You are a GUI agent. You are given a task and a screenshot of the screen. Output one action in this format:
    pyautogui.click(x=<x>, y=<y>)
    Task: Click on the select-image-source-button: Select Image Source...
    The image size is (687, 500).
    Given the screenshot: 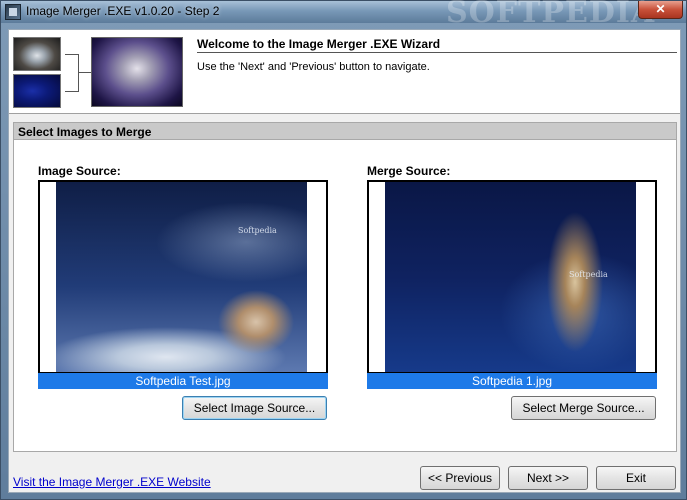 What is the action you would take?
    pyautogui.click(x=254, y=408)
    